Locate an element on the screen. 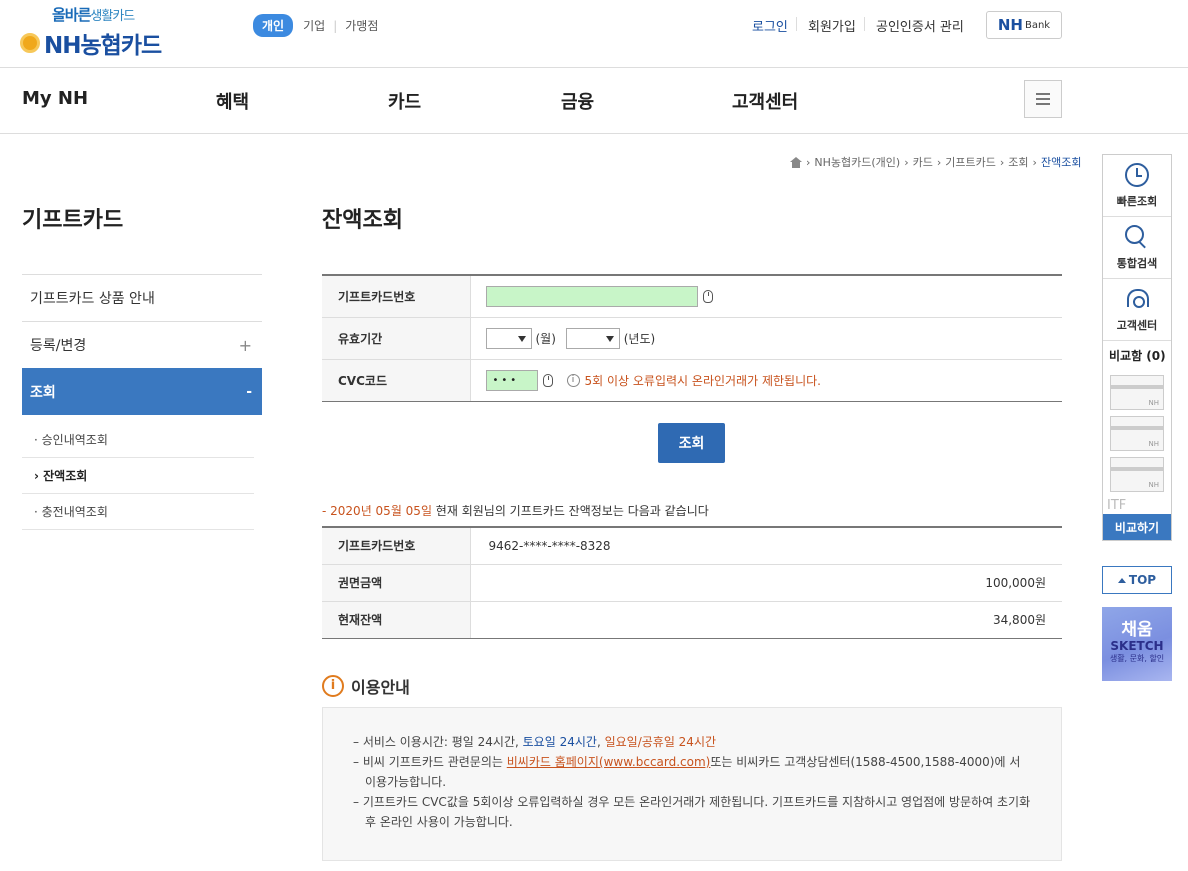 This screenshot has height=871, width=1188. headset-icon is located at coordinates (1137, 299).